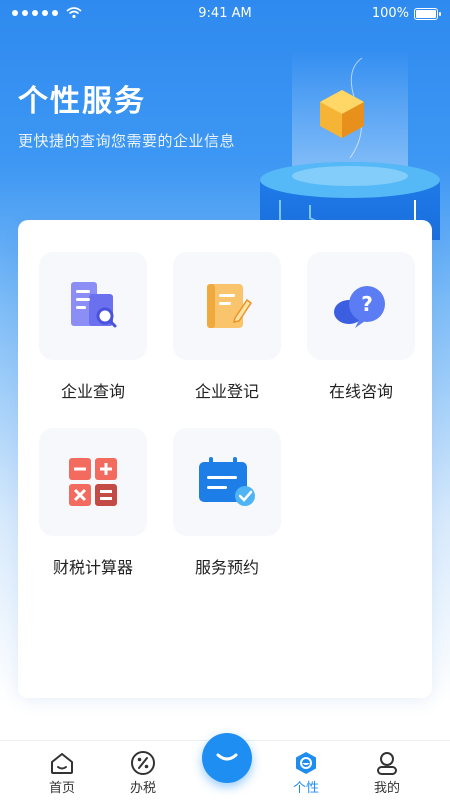  Describe the element at coordinates (350, 145) in the screenshot. I see `hero-cube-illustration` at that location.